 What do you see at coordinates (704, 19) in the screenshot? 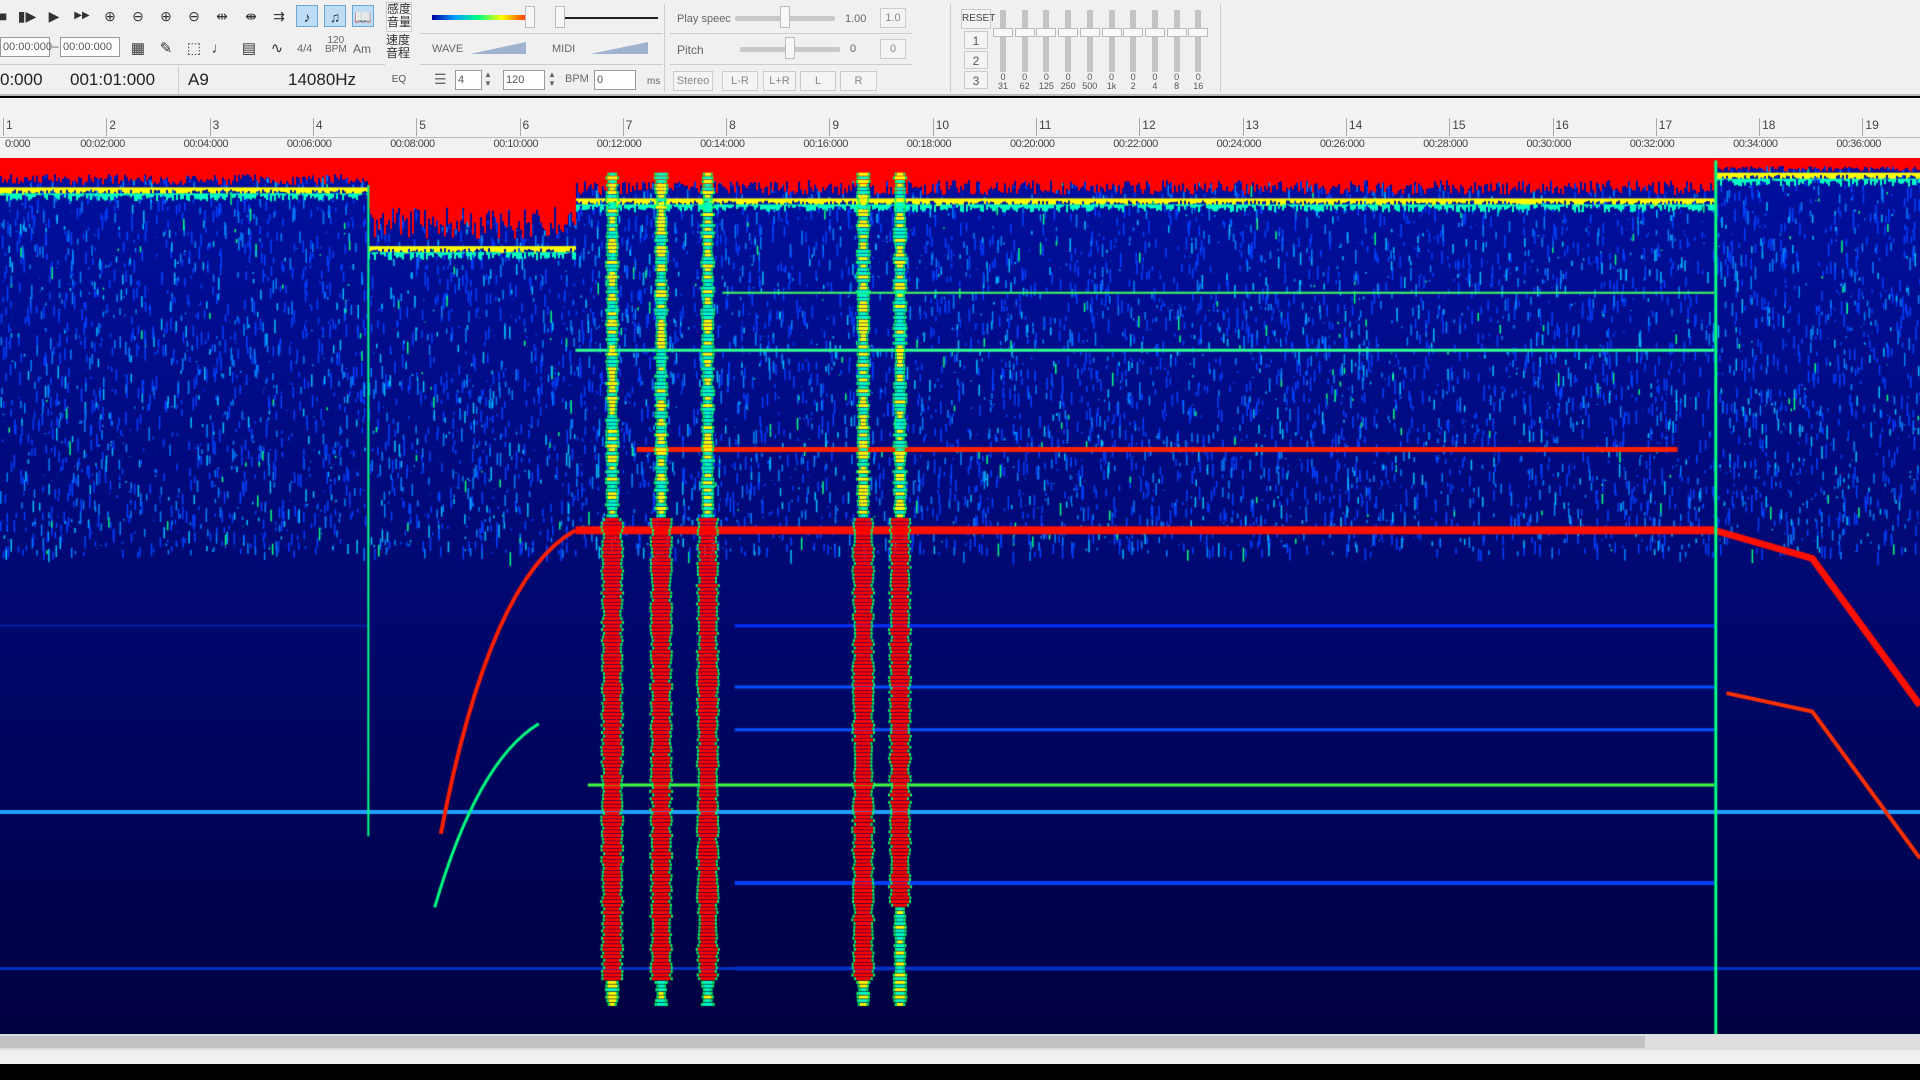
I see `play-speed-label: Play speec` at bounding box center [704, 19].